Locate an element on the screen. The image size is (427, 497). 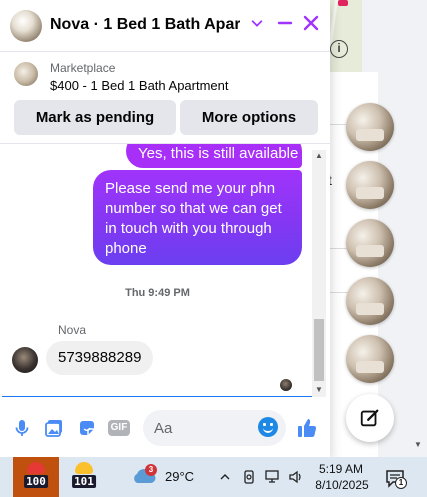
info-icon: i is located at coordinates (339, 49).